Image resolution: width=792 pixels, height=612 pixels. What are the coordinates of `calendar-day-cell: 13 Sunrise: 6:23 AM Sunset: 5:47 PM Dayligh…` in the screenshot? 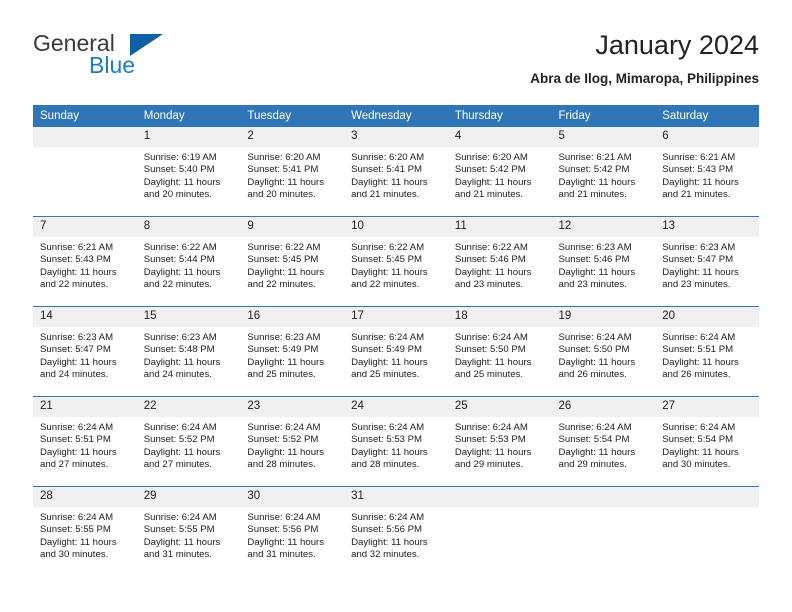 It's located at (707, 261).